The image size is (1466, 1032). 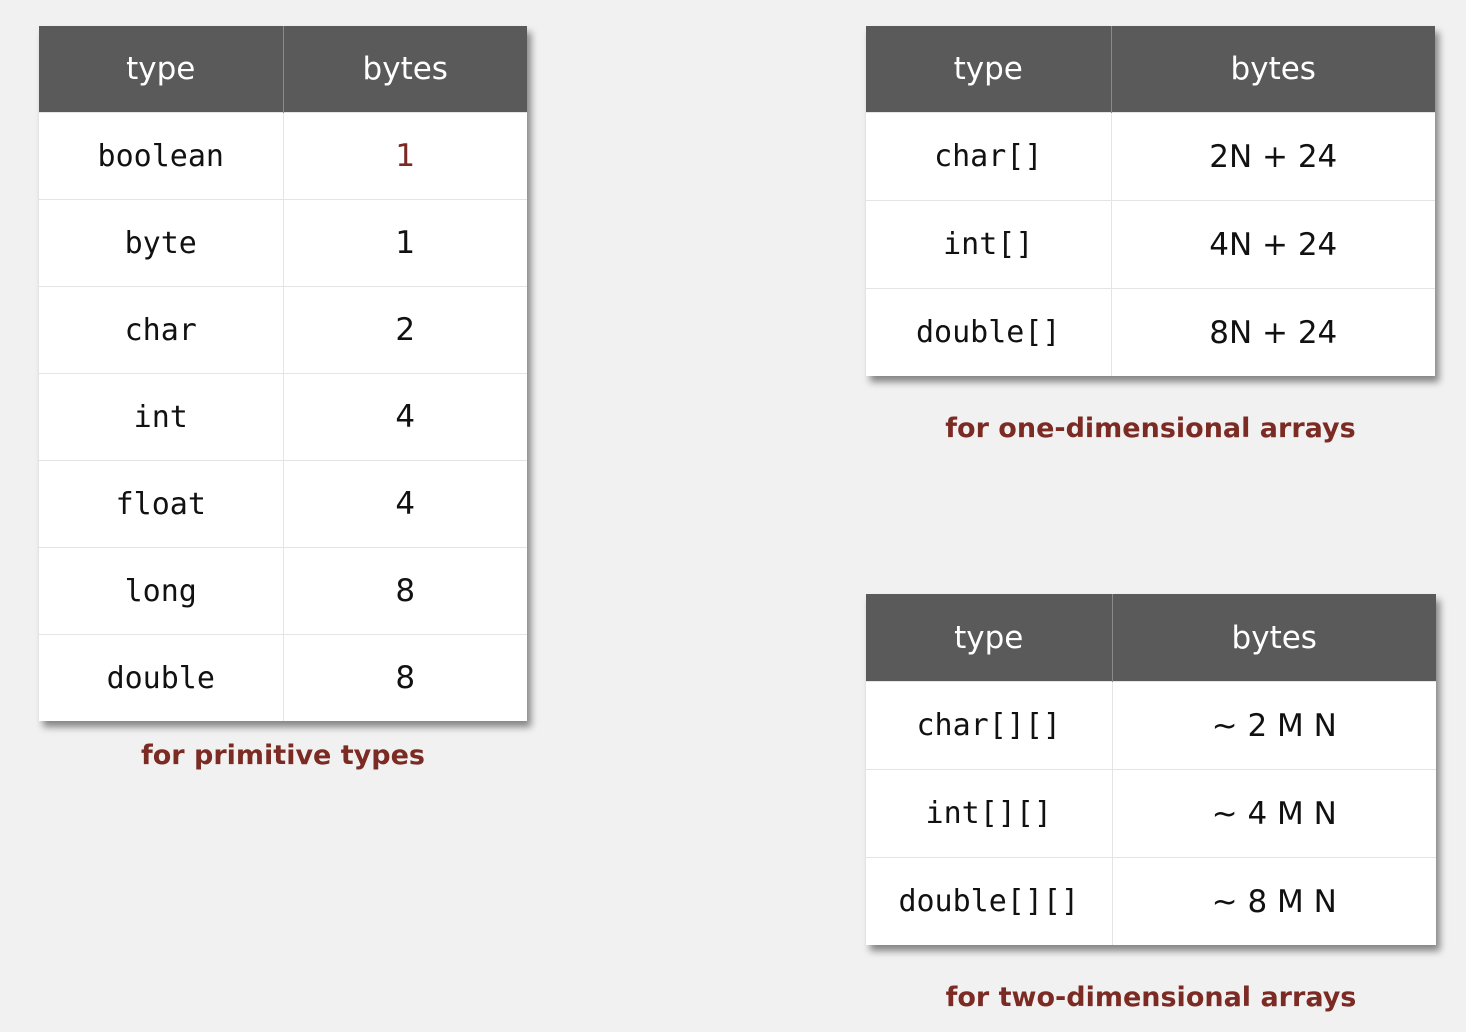 I want to click on type-cell: int, so click(x=161, y=417).